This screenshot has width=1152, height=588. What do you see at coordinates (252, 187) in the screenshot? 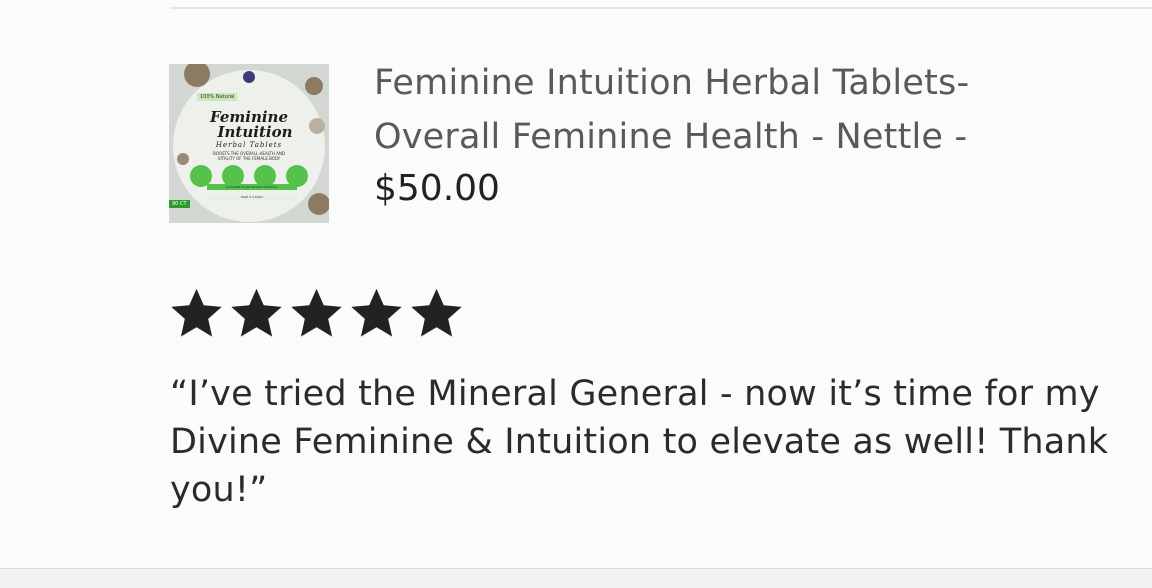
I see `thumbnail-strip-formula: ALKALINE PLANT BASED FORMULA` at bounding box center [252, 187].